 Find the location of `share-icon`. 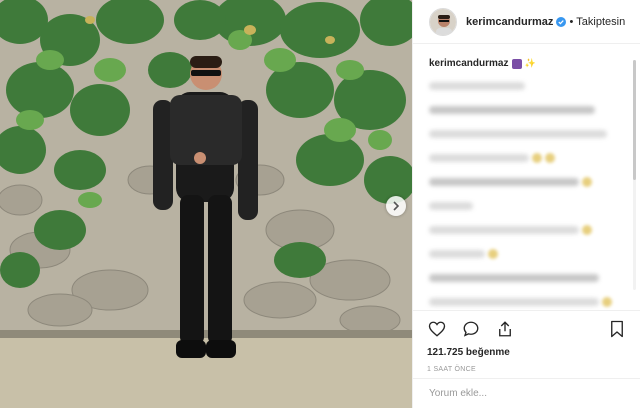

share-icon is located at coordinates (505, 329).